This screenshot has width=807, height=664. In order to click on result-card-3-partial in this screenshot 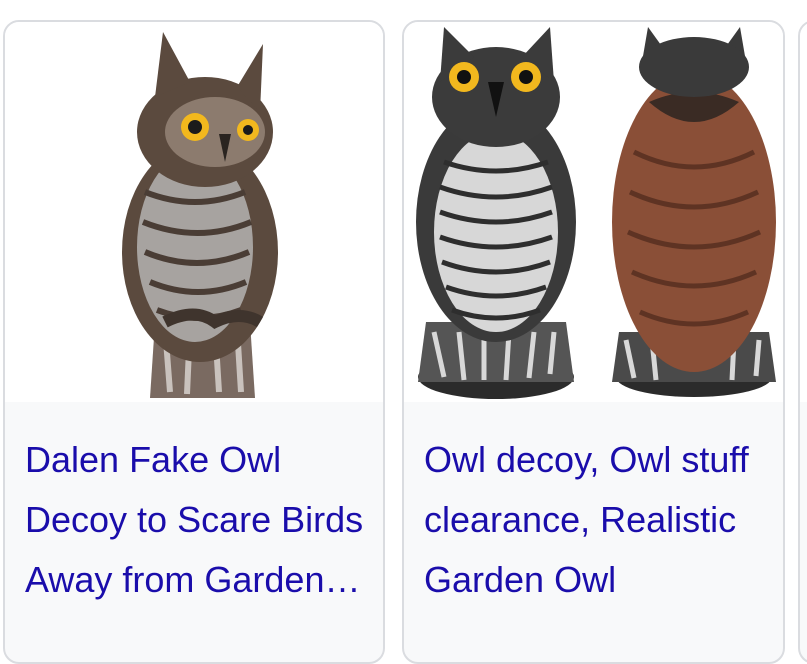, I will do `click(802, 342)`.